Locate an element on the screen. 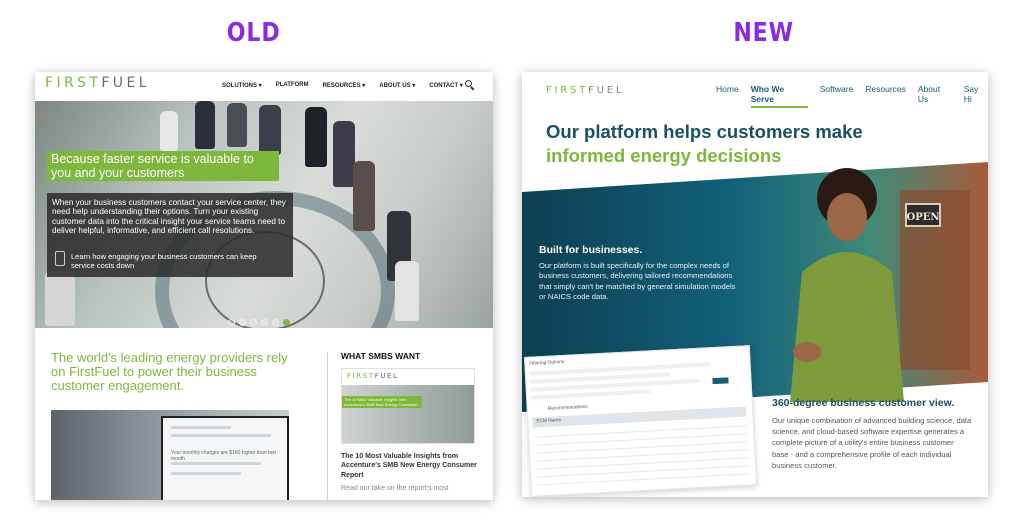 The width and height of the screenshot is (1024, 530). old-card-more: Read our take on the report's most is located at coordinates (395, 488).